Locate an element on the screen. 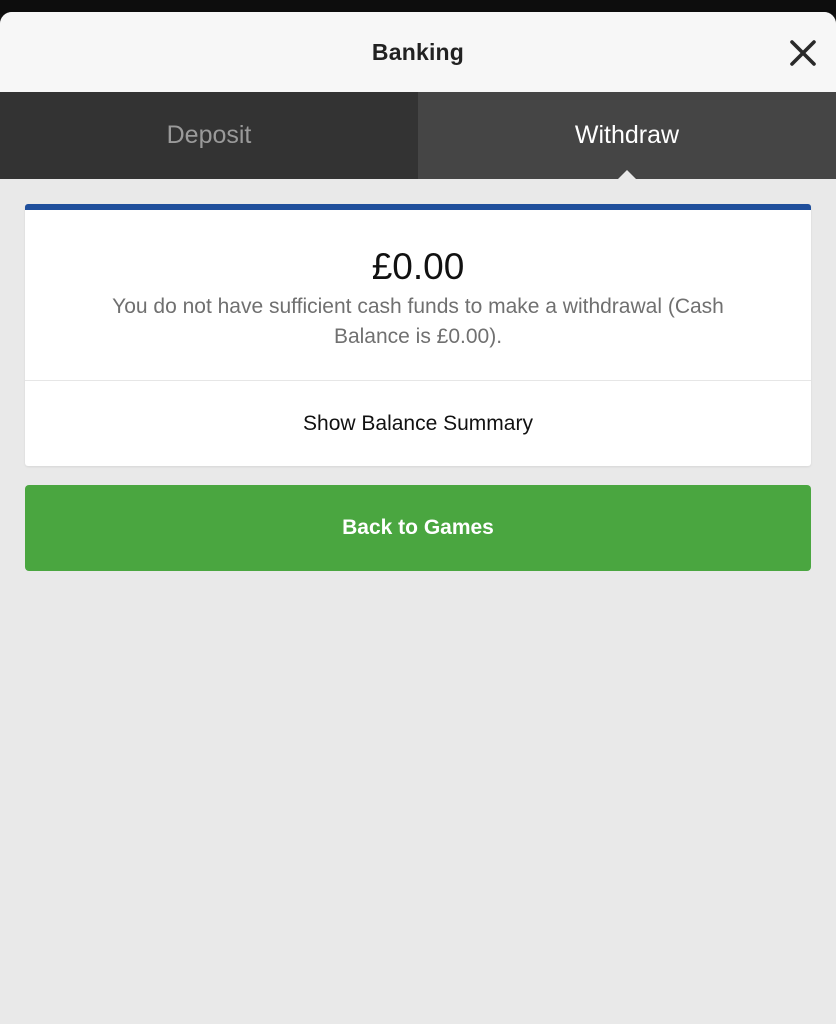  tab-withdraw: Withdraw is located at coordinates (627, 135).